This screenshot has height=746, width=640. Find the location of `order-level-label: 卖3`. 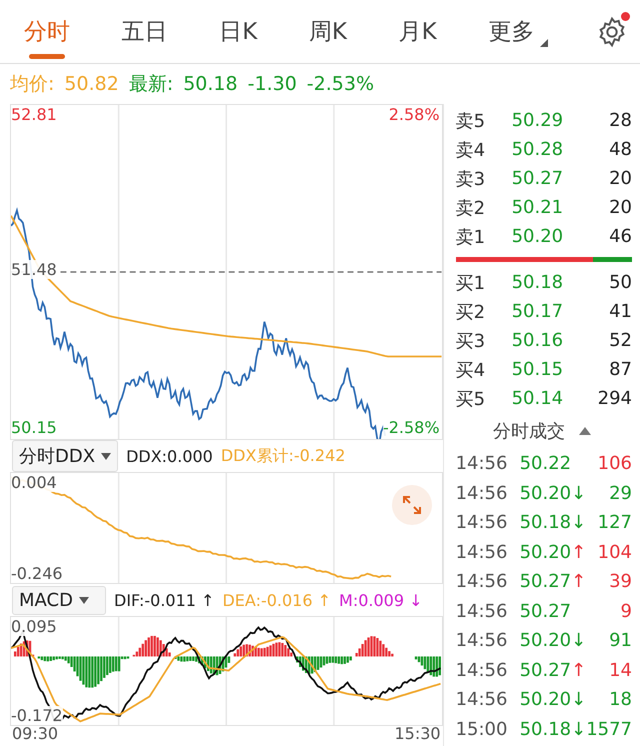

order-level-label: 卖3 is located at coordinates (471, 179).